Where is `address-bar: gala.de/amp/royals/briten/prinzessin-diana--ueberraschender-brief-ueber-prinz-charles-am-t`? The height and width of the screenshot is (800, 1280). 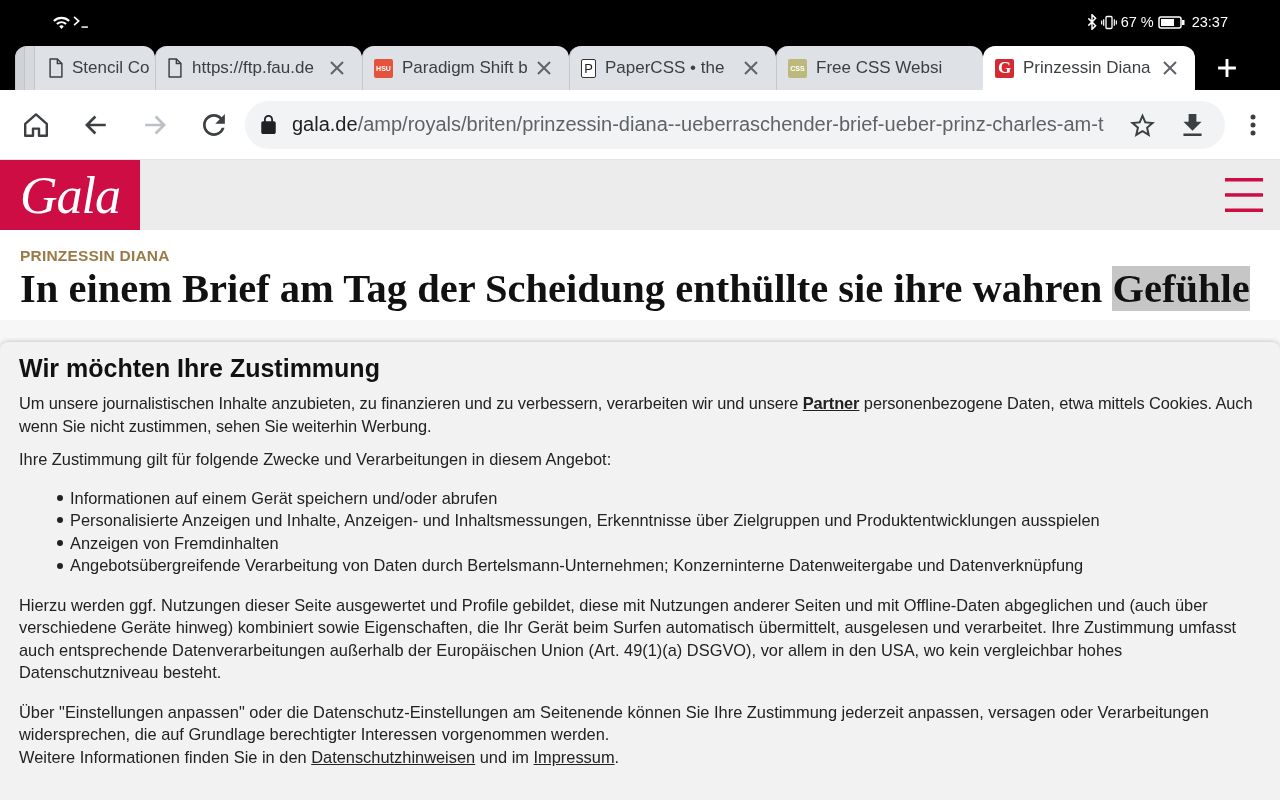 address-bar: gala.de/amp/royals/briten/prinzessin-diana--ueberraschender-brief-ueber-prinz-charles-am-t is located at coordinates (735, 124).